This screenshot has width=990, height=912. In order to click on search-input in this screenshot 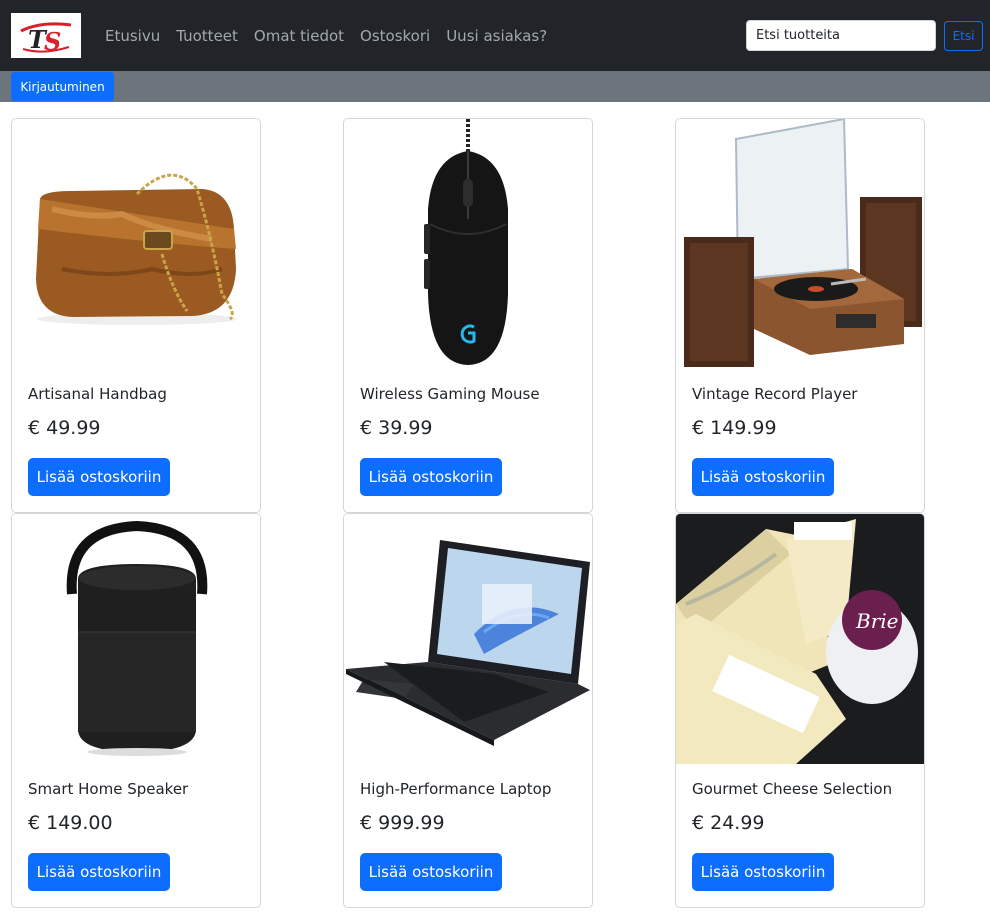, I will do `click(841, 35)`.